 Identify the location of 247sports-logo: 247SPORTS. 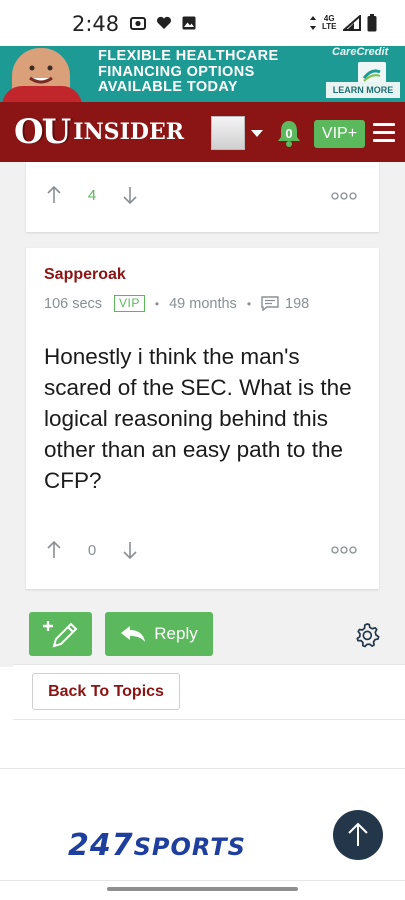
(157, 845).